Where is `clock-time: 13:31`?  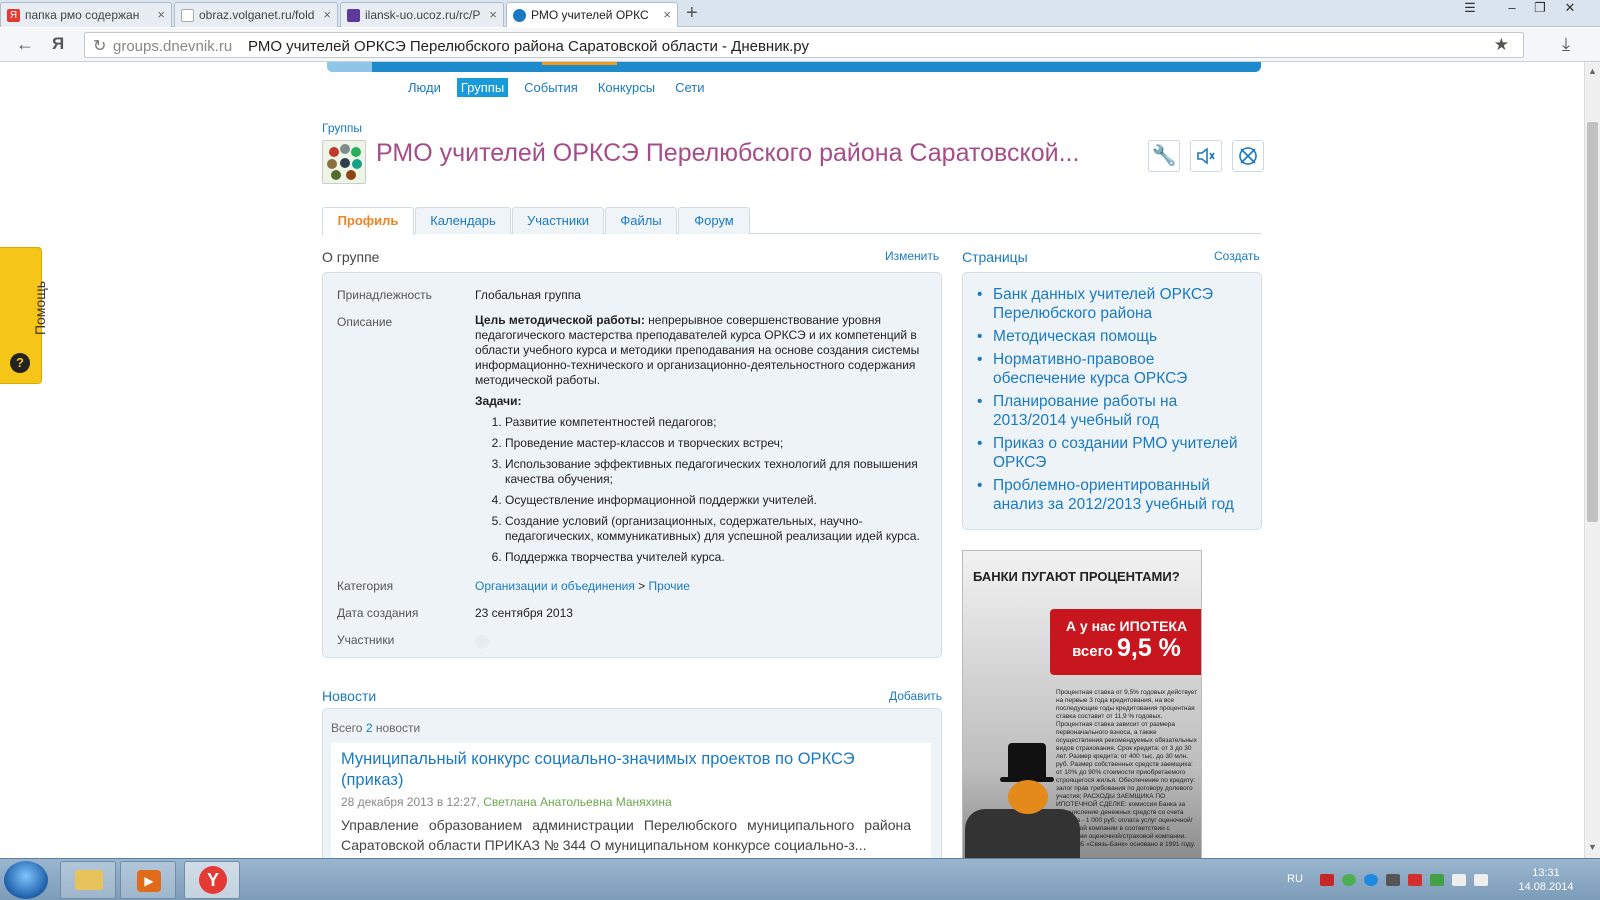 clock-time: 13:31 is located at coordinates (1546, 873).